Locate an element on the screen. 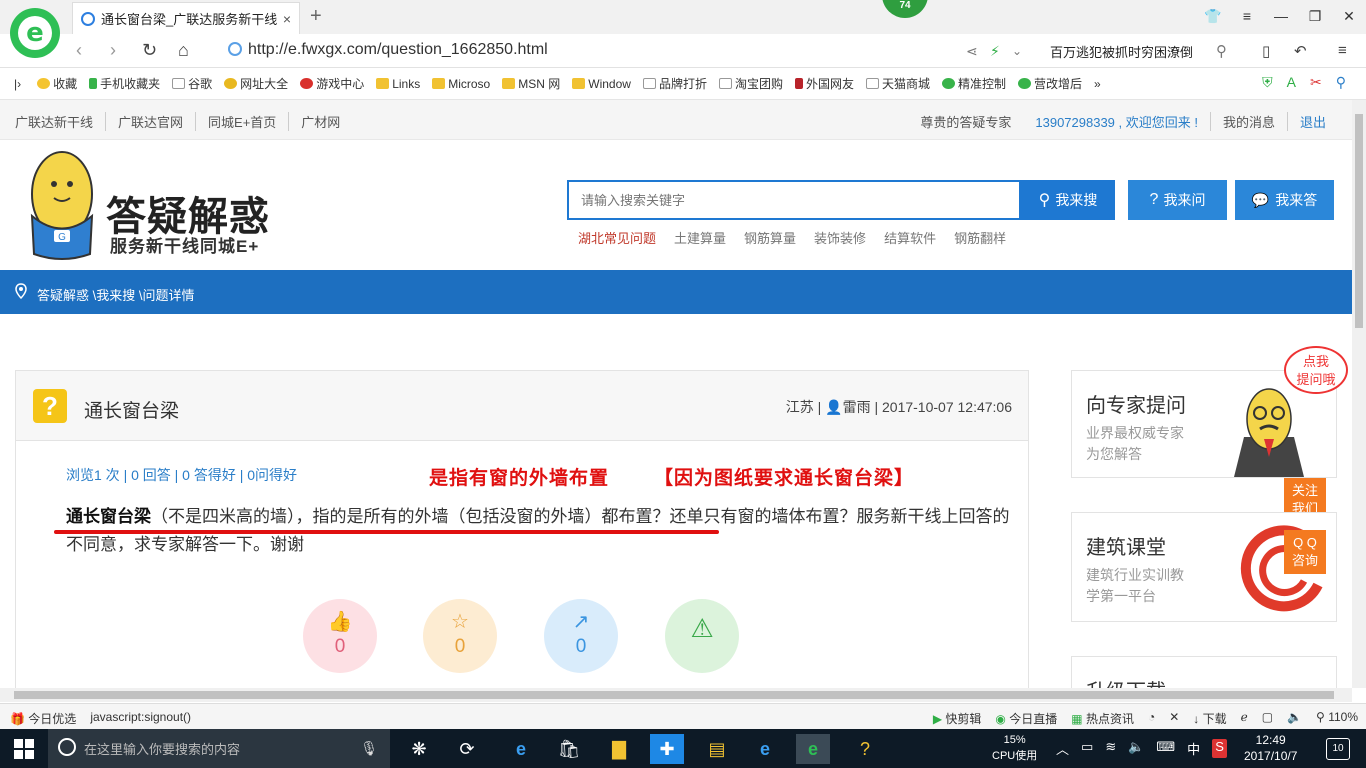 The width and height of the screenshot is (1366, 768). search-input is located at coordinates (794, 200).